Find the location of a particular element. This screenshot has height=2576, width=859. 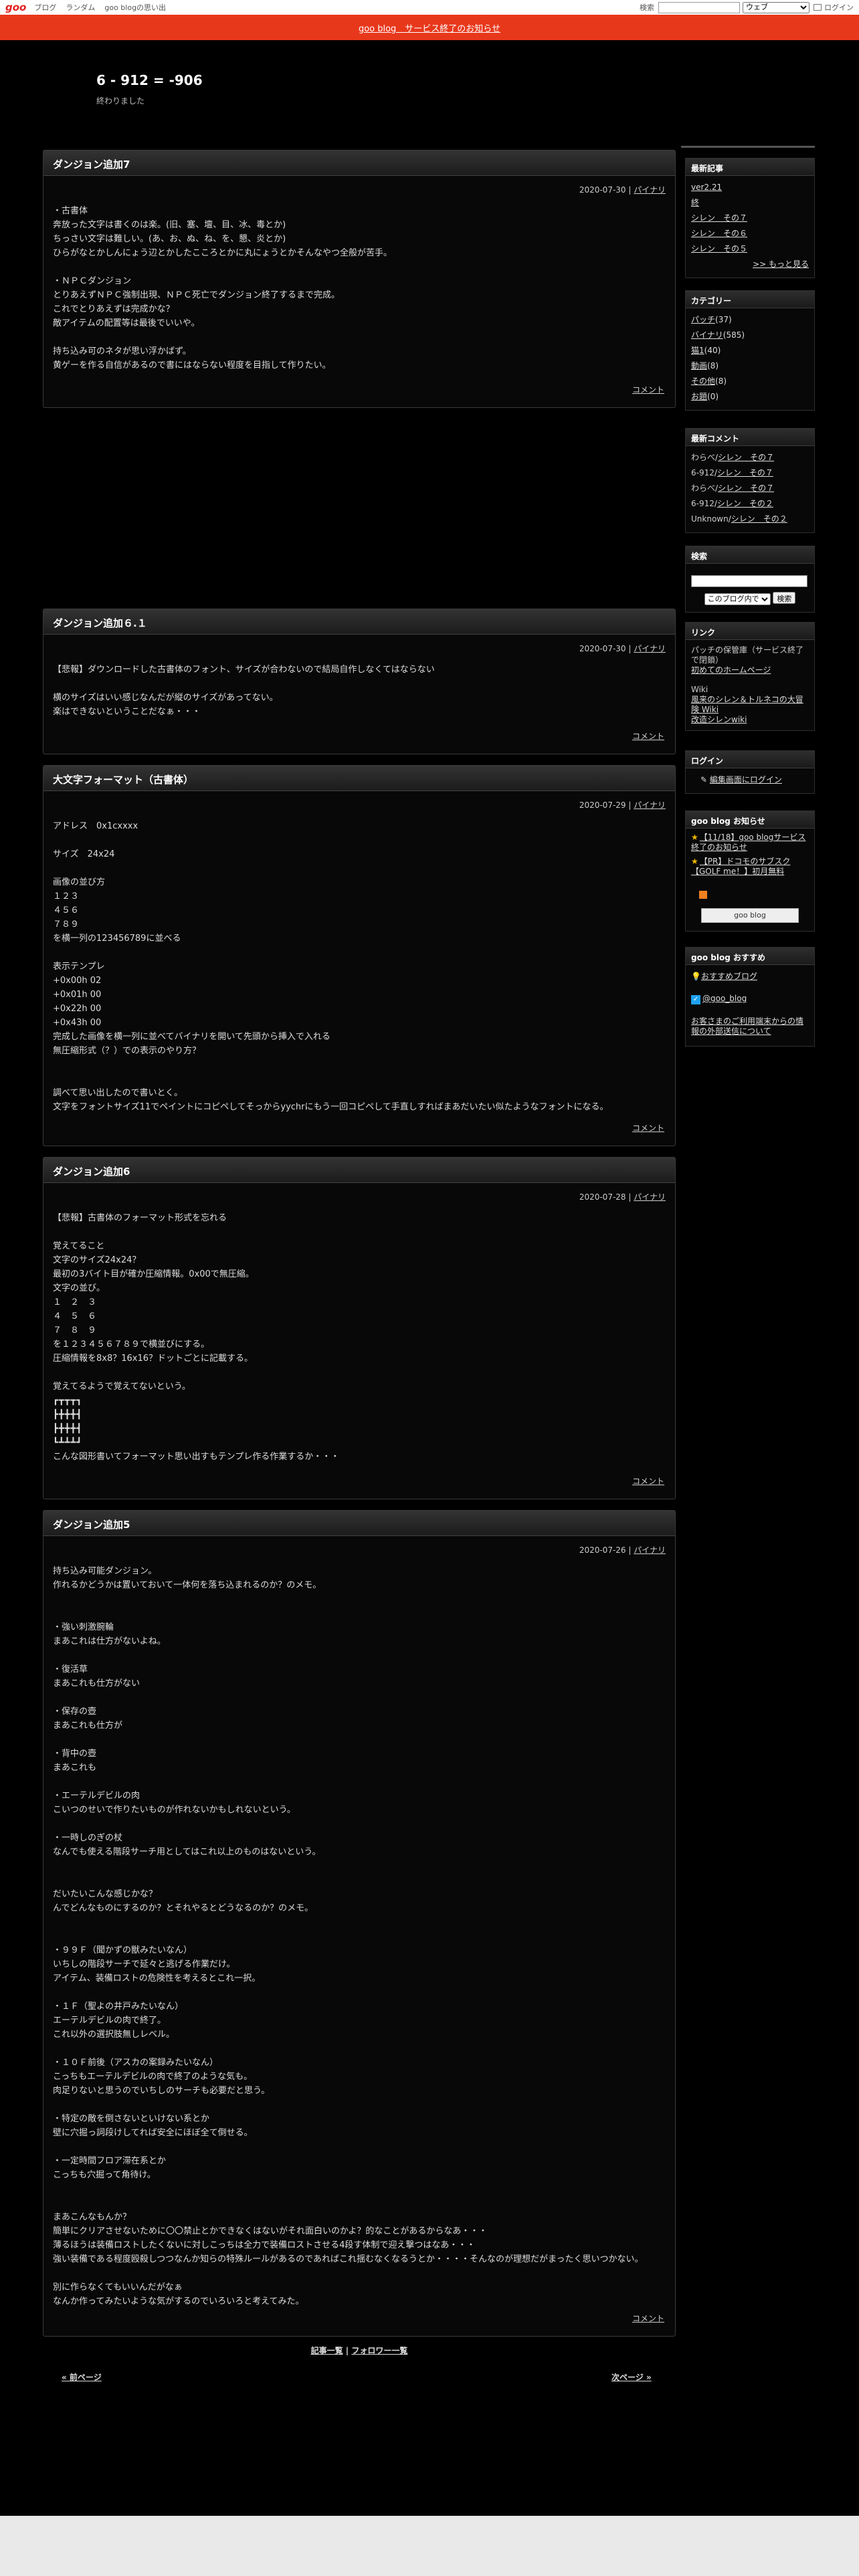

notice-item: ★ 【11/18】goo blogサービス終了のお知らせ is located at coordinates (750, 843).